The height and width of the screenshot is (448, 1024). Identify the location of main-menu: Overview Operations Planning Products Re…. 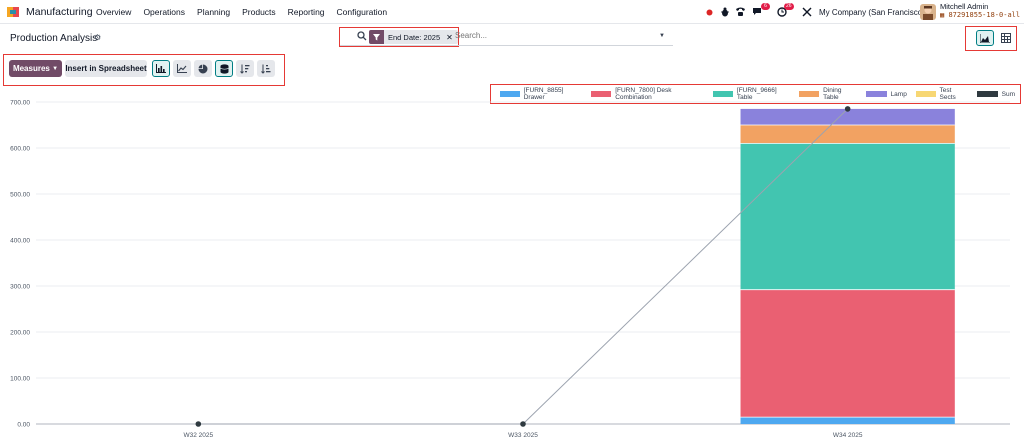
(247, 12).